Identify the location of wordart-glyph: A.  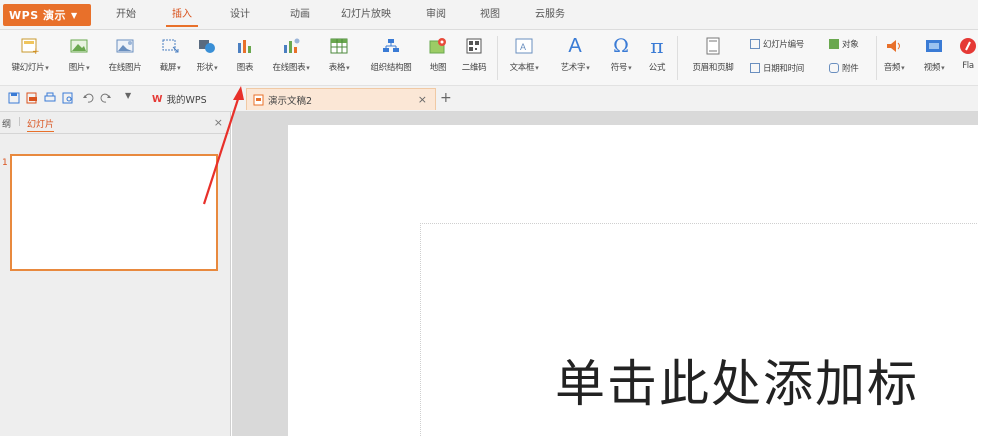
(575, 45).